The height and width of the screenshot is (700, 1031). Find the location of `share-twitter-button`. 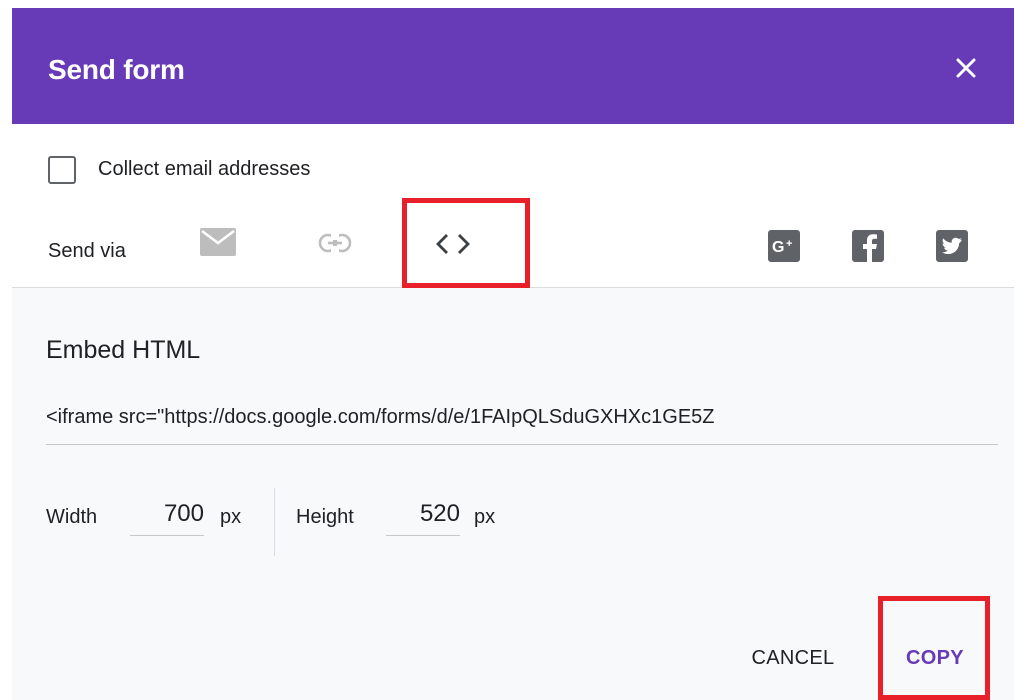

share-twitter-button is located at coordinates (952, 246).